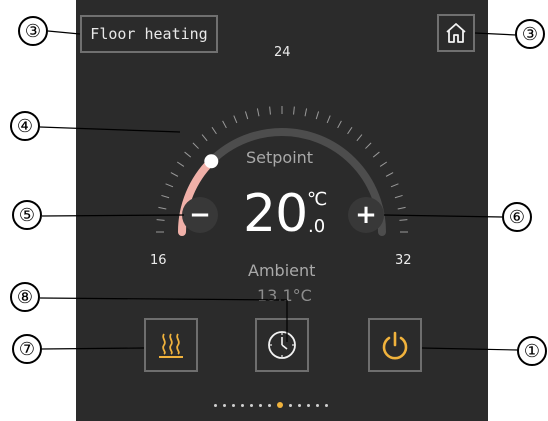  Describe the element at coordinates (284, 295) in the screenshot. I see `ambient-value: 13.1°C` at that location.